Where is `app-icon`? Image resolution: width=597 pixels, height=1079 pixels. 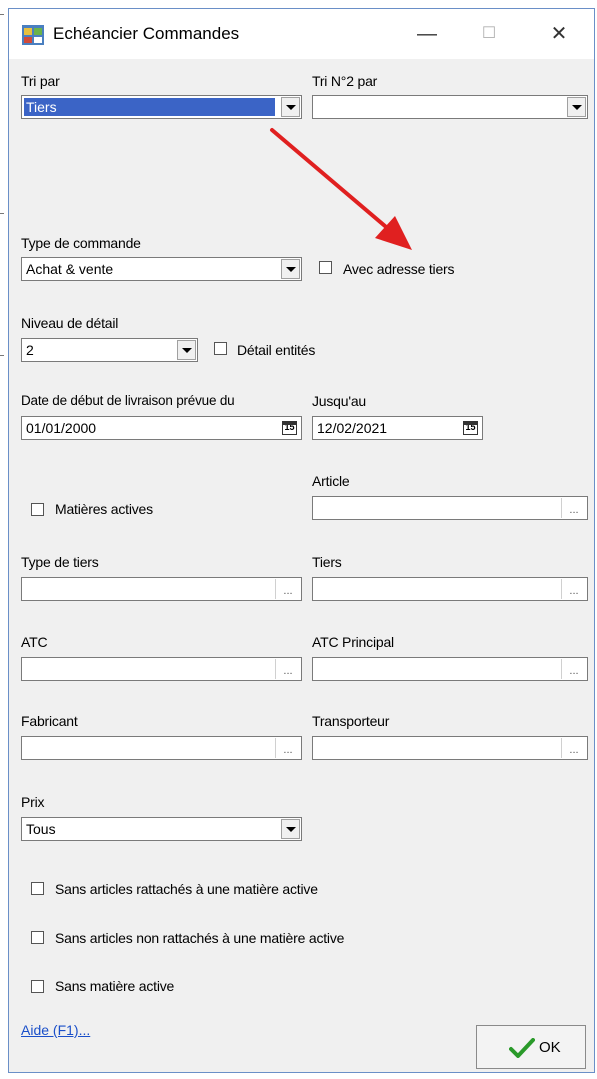 app-icon is located at coordinates (33, 35).